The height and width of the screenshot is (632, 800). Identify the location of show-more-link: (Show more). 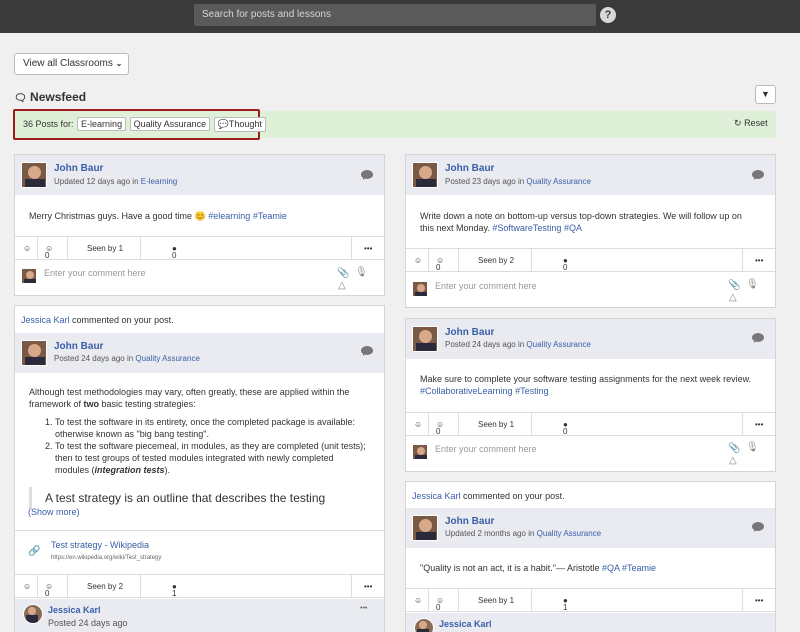
(54, 512).